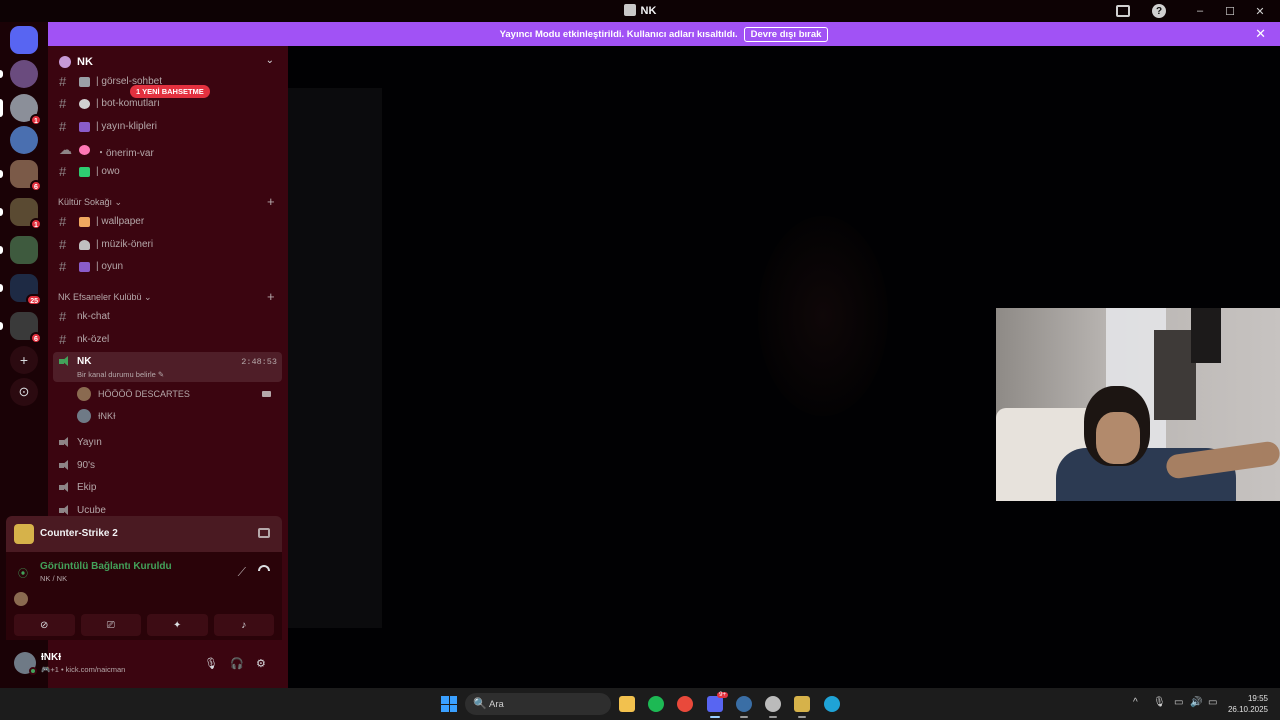 The height and width of the screenshot is (720, 1280). I want to click on voice-channel-yayin: Yayın, so click(167, 443).